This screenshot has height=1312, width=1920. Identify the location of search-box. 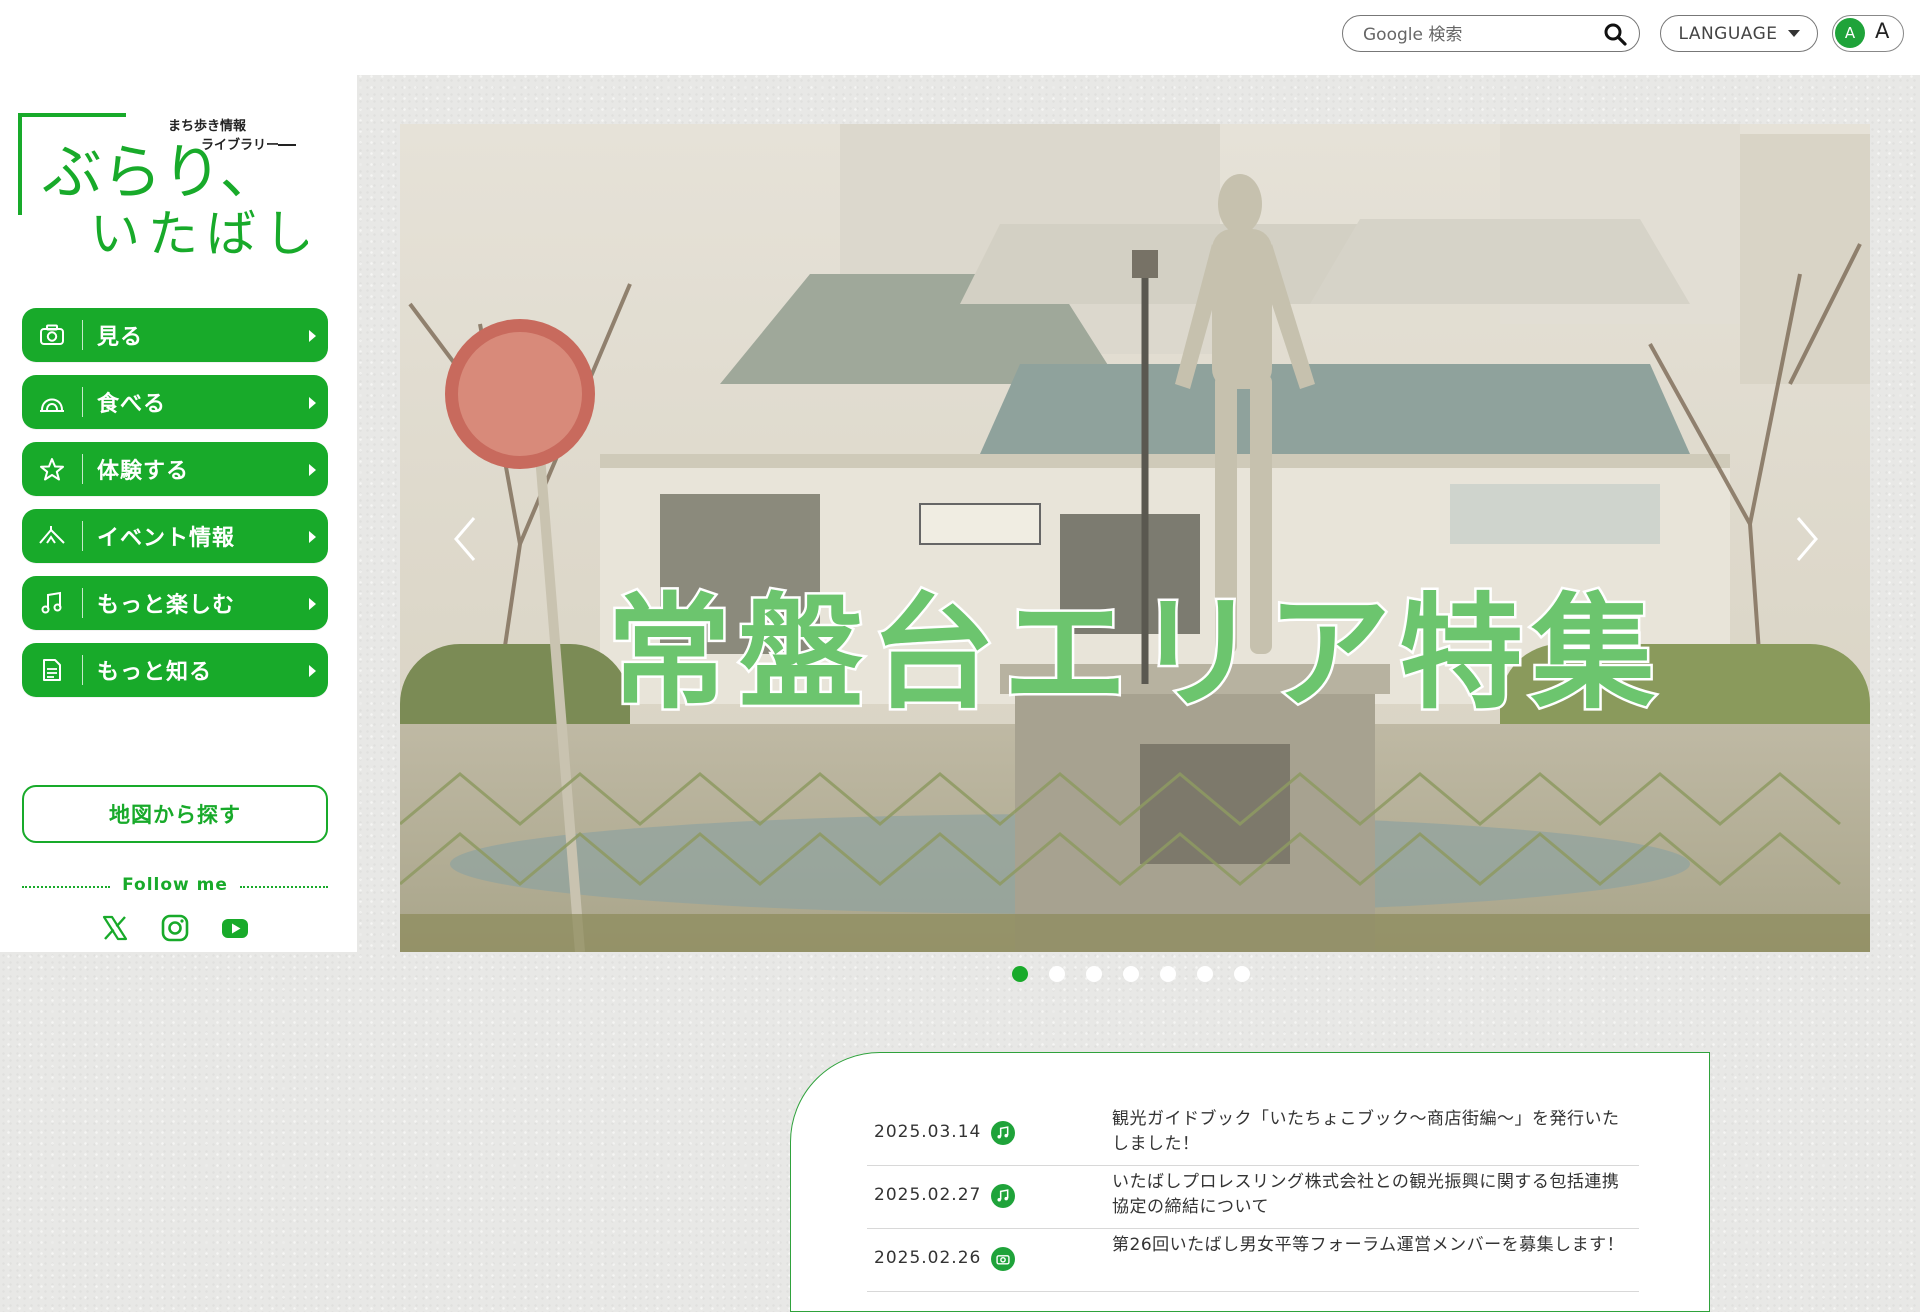
(1491, 33).